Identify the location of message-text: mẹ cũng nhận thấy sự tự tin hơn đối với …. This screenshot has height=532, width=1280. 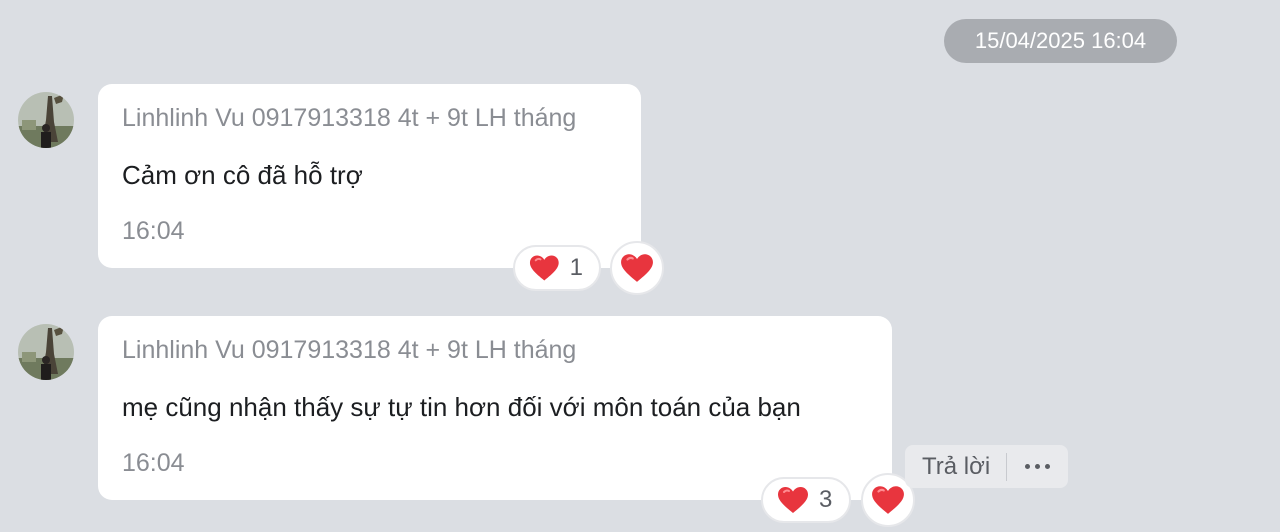
(461, 407).